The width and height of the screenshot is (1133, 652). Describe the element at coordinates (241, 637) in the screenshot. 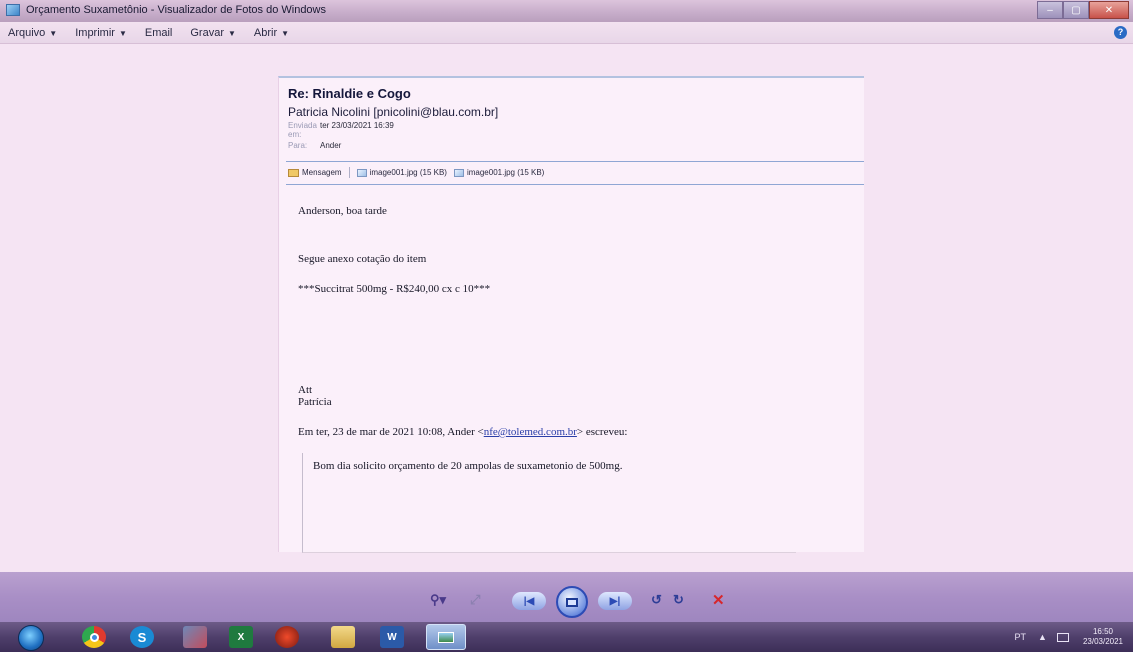

I see `excel-icon: X` at that location.